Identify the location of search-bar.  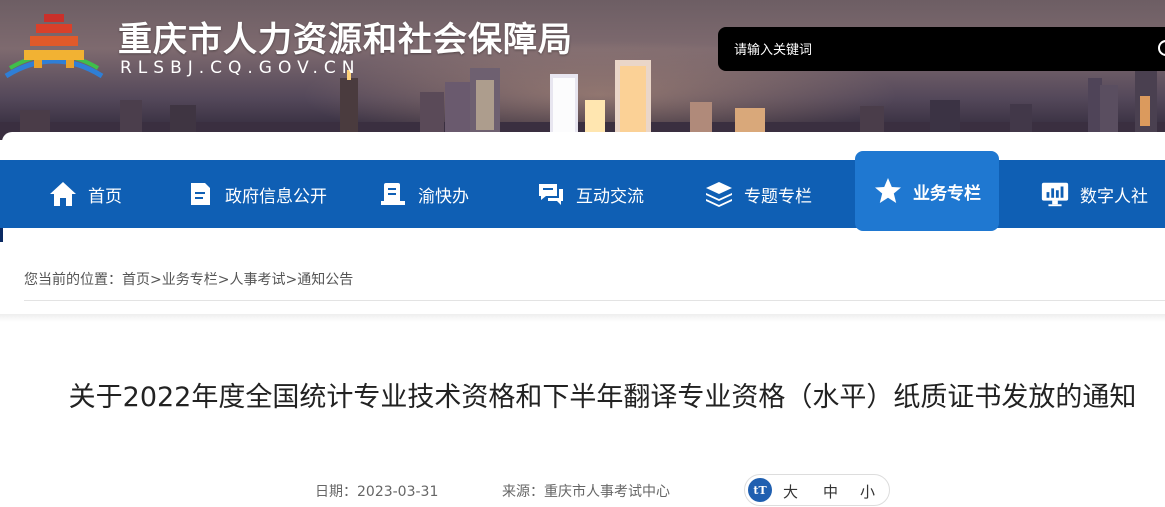
(941, 49).